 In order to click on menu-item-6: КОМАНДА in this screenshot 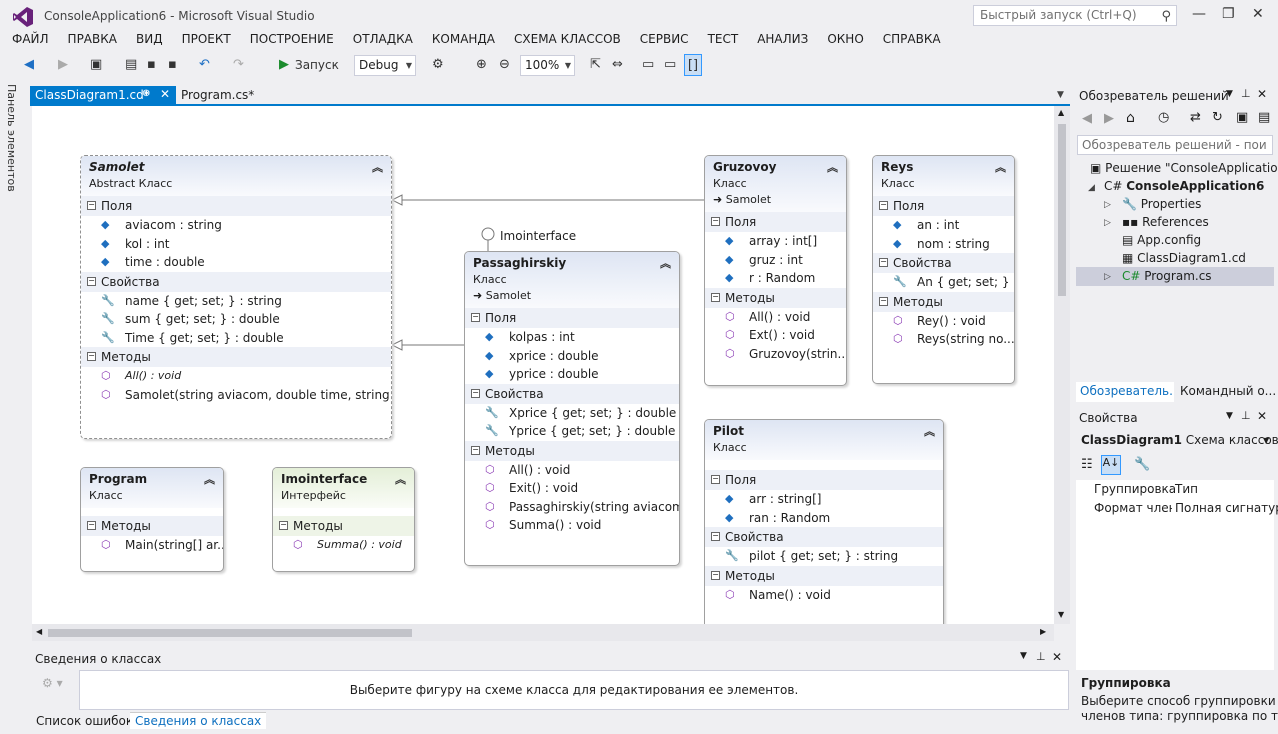, I will do `click(463, 39)`.